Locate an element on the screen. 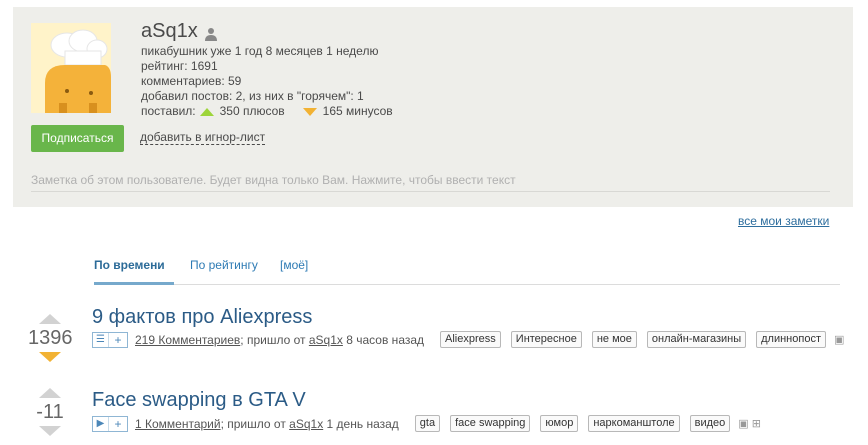 The width and height of the screenshot is (868, 445). minus-icon is located at coordinates (309, 111).